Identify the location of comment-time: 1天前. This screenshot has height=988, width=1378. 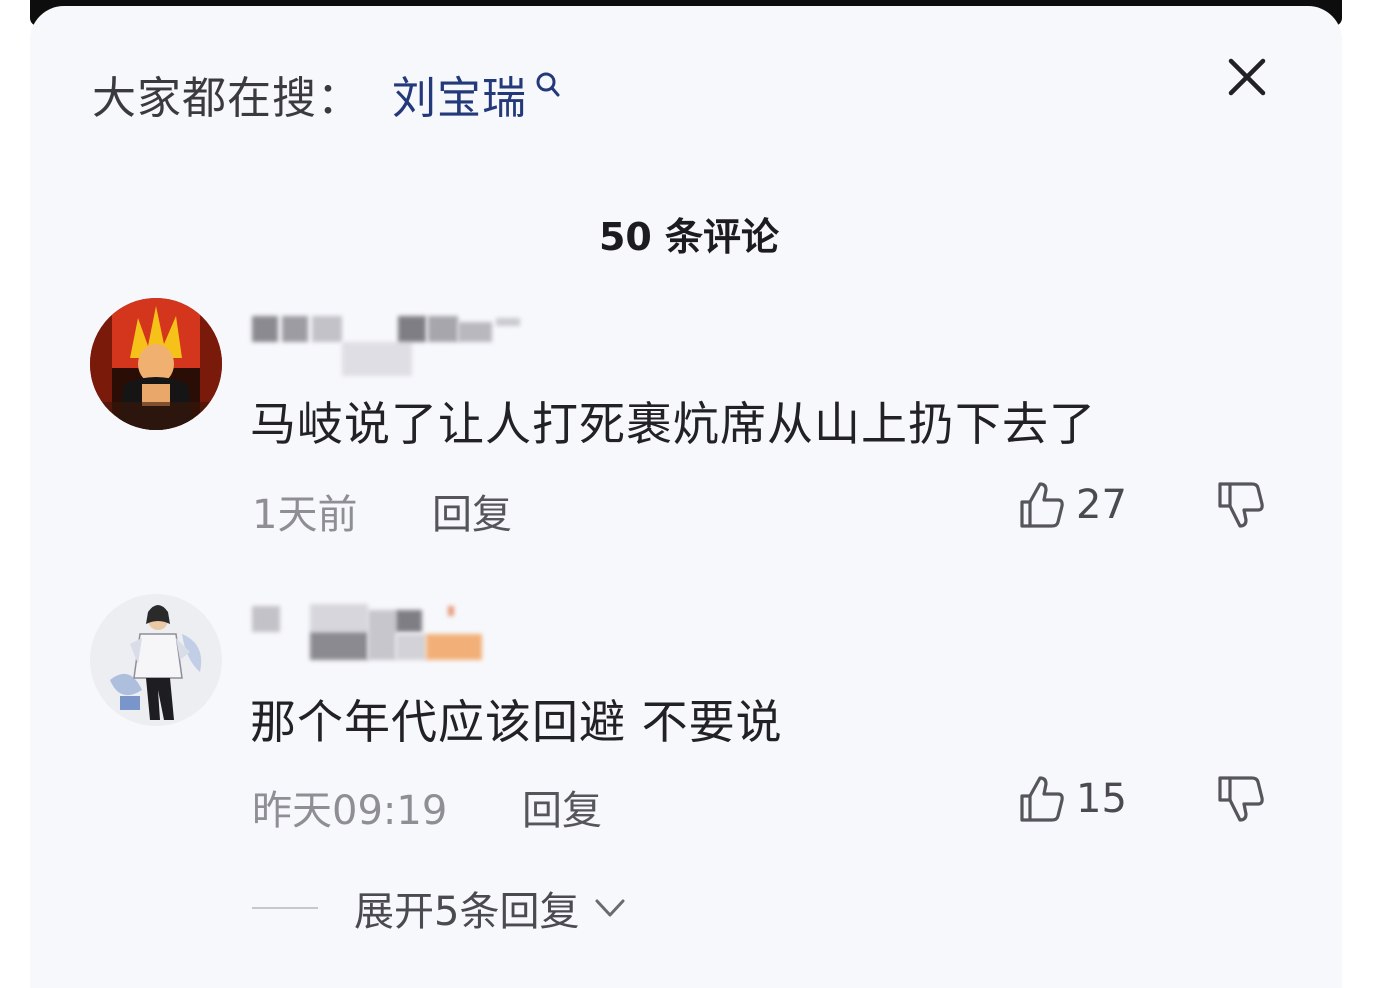
(305, 515).